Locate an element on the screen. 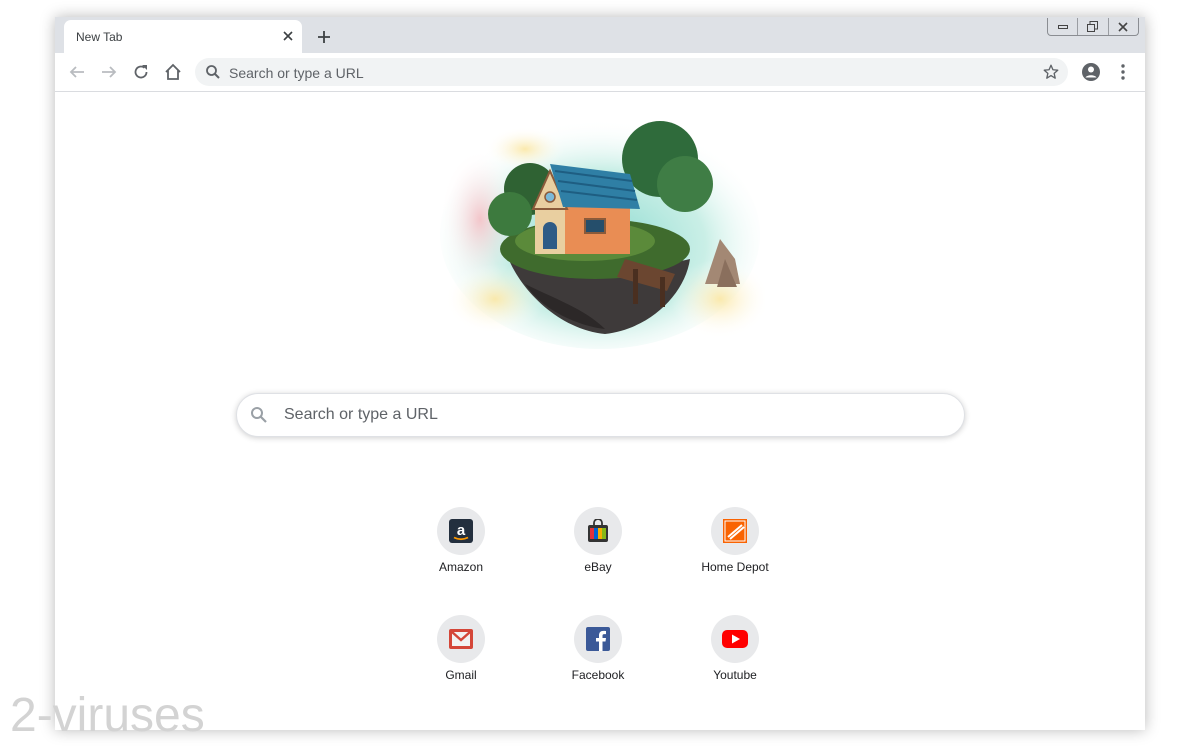 The image size is (1200, 750). toolbar: Search or type a URL is located at coordinates (600, 72).